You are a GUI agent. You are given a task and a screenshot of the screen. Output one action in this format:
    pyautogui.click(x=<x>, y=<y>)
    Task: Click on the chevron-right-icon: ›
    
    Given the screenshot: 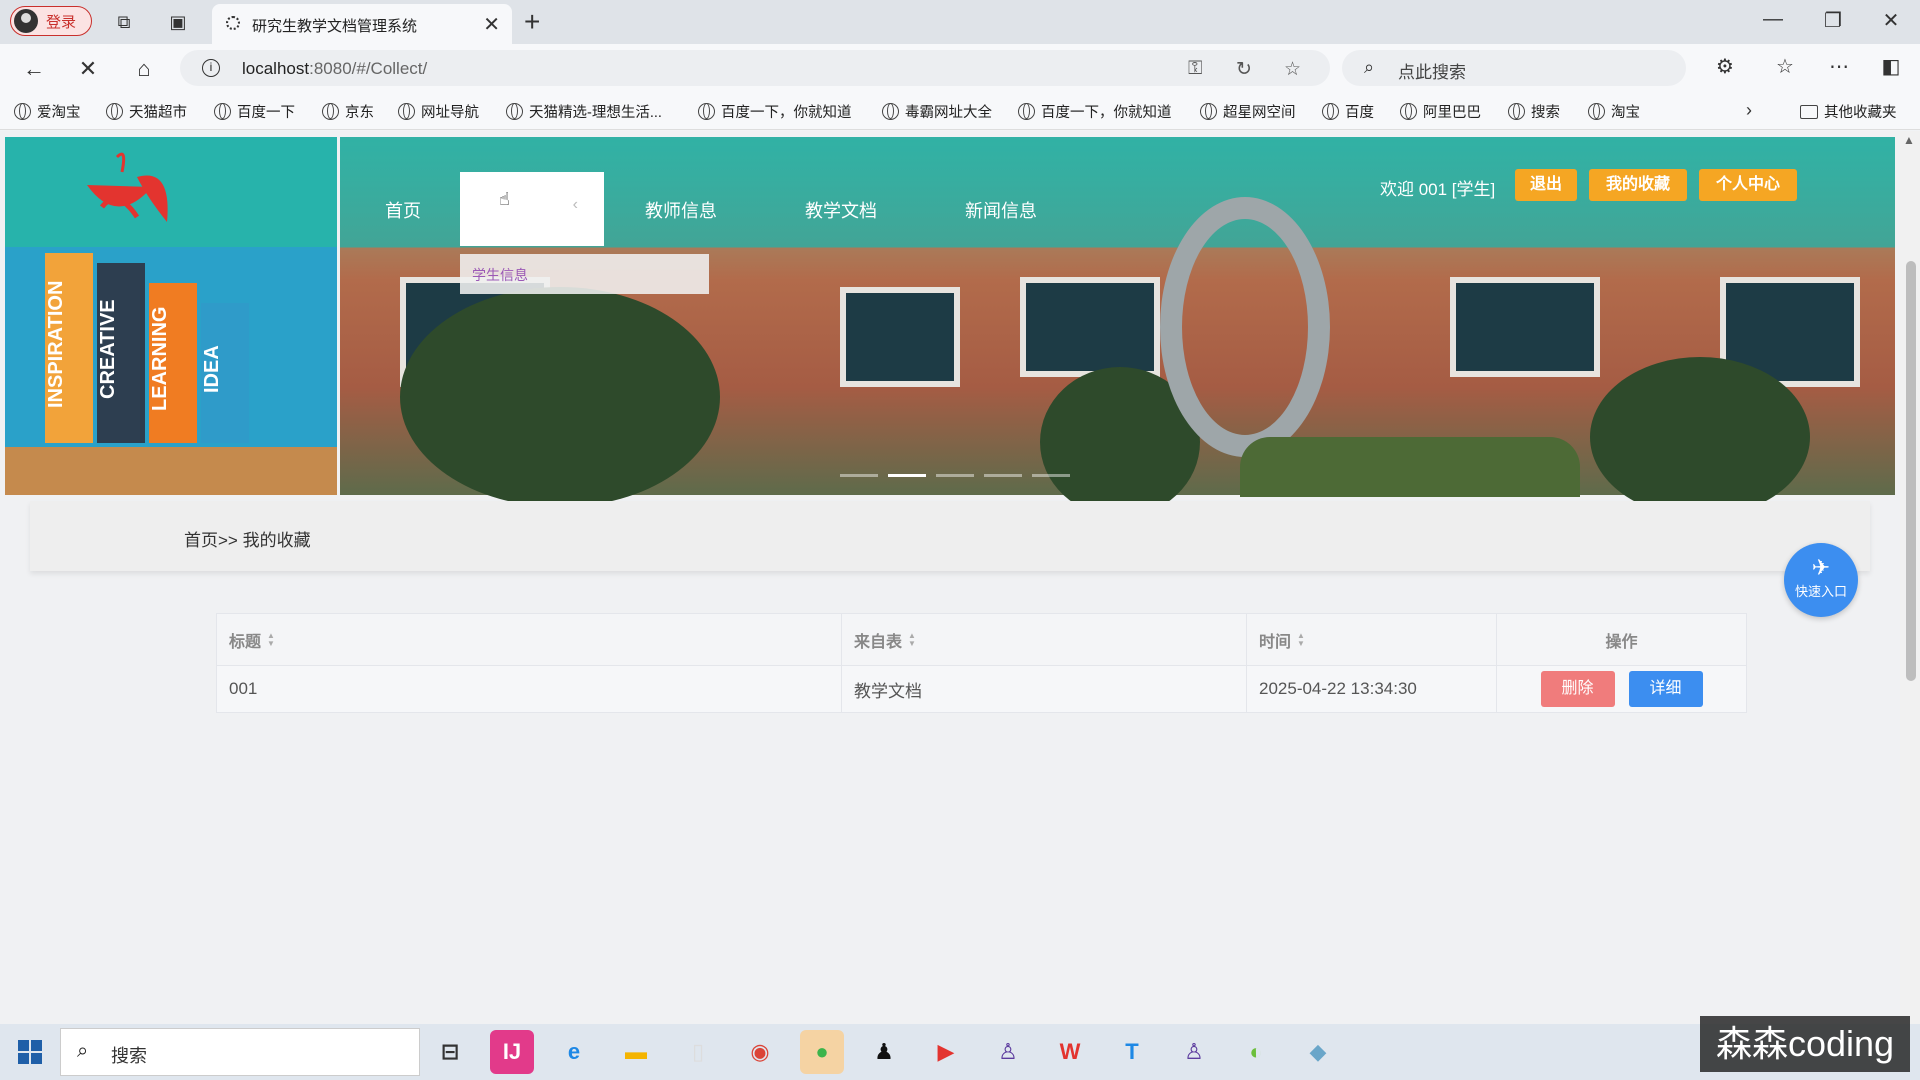 What is the action you would take?
    pyautogui.click(x=1749, y=110)
    